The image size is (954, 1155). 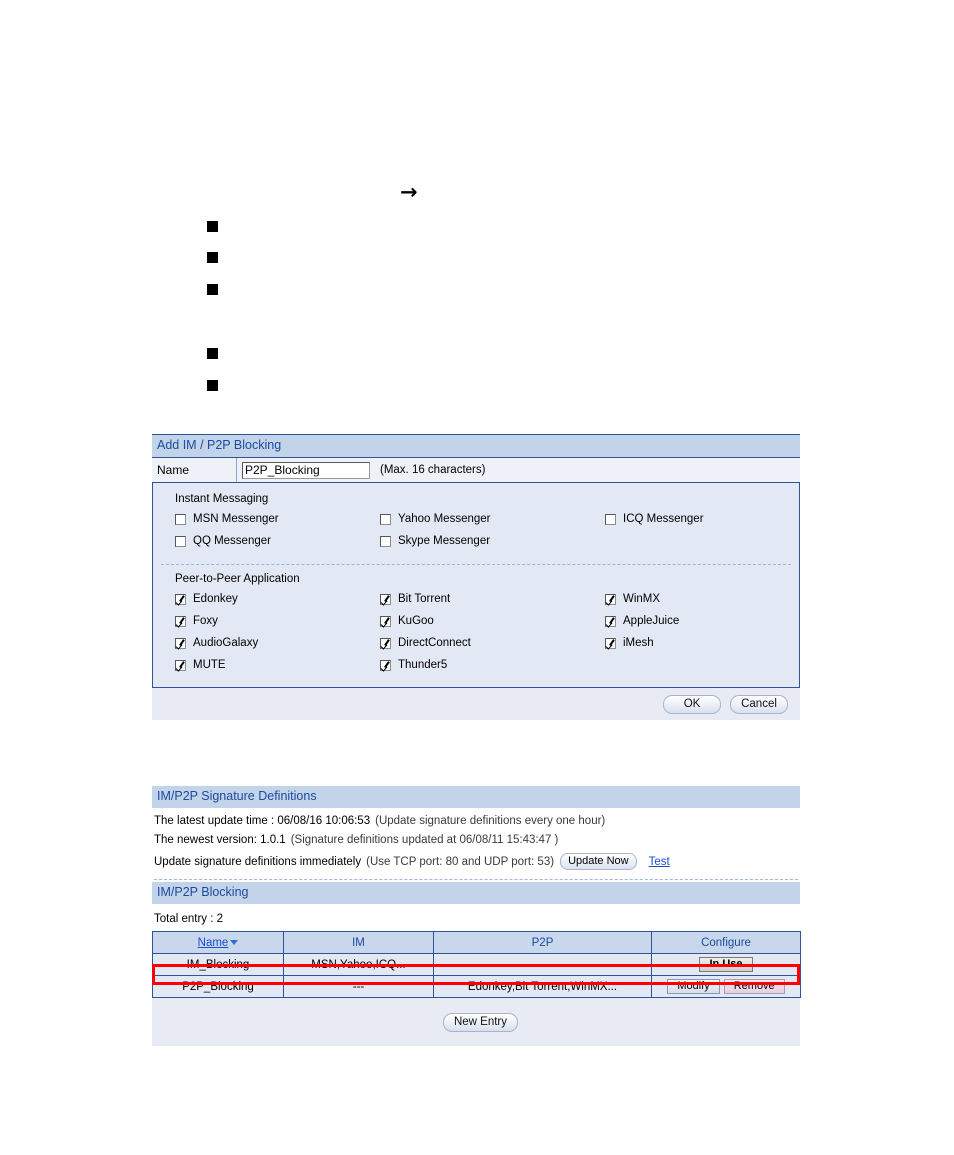 What do you see at coordinates (663, 519) in the screenshot?
I see `checkbox-label: ICQ Messenger` at bounding box center [663, 519].